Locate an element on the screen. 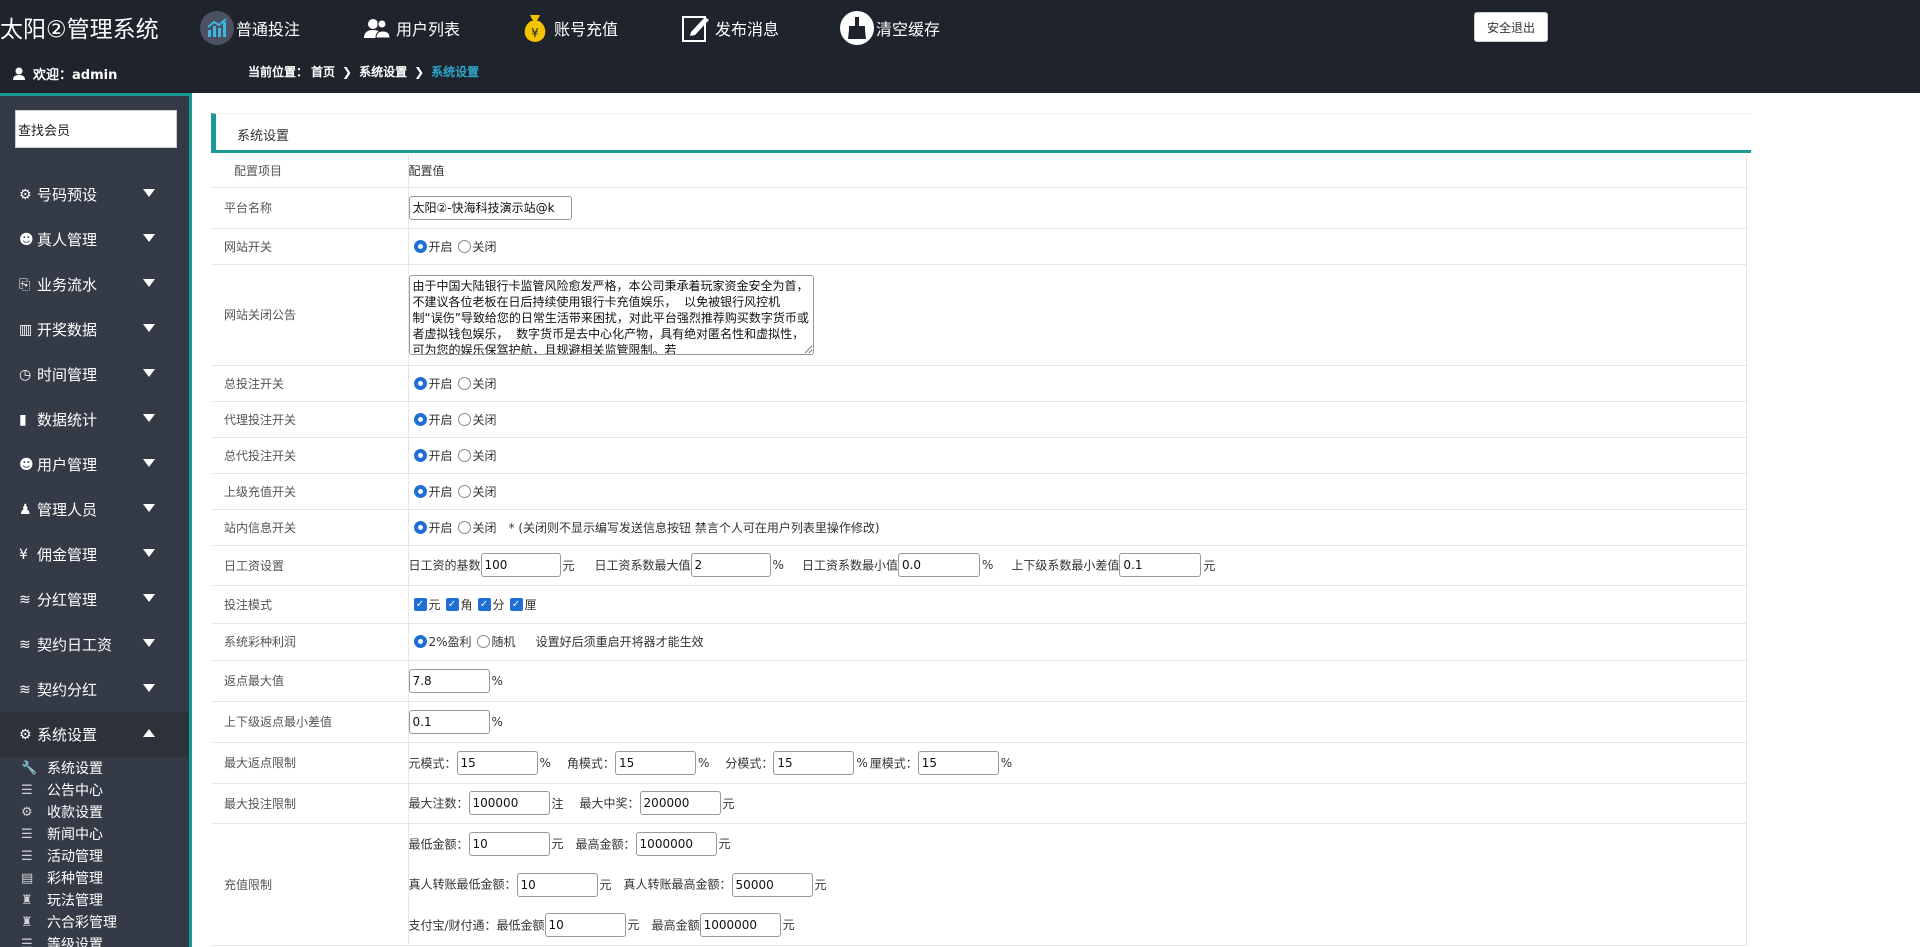  sidebar-item-label: 分红管理 is located at coordinates (67, 600).